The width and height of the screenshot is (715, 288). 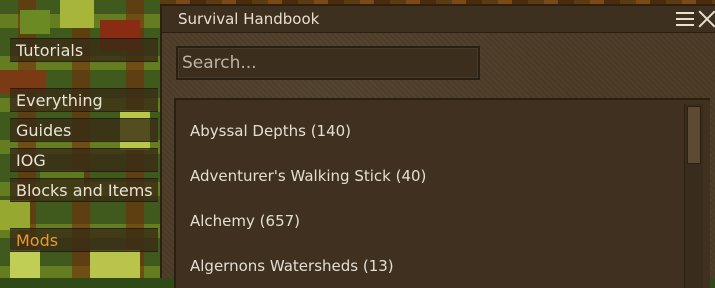 What do you see at coordinates (84, 190) in the screenshot?
I see `menu-item-blocks-and-items: Blocks and Items` at bounding box center [84, 190].